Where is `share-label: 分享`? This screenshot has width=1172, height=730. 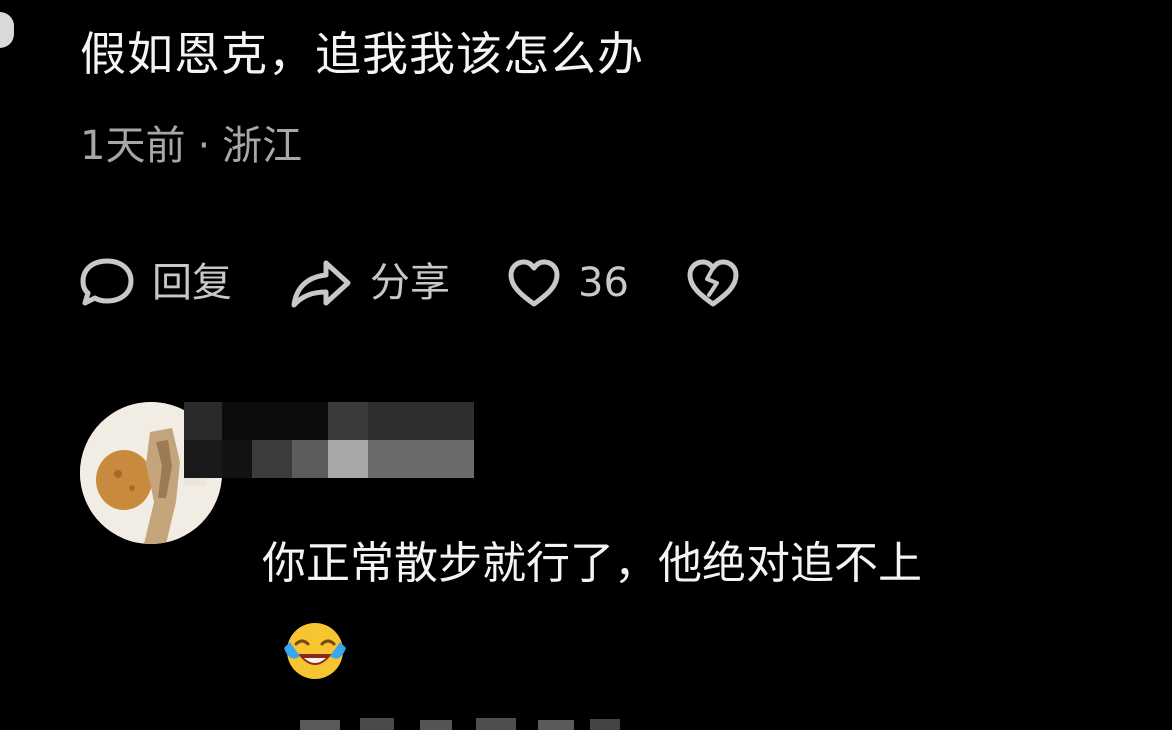 share-label: 分享 is located at coordinates (410, 283).